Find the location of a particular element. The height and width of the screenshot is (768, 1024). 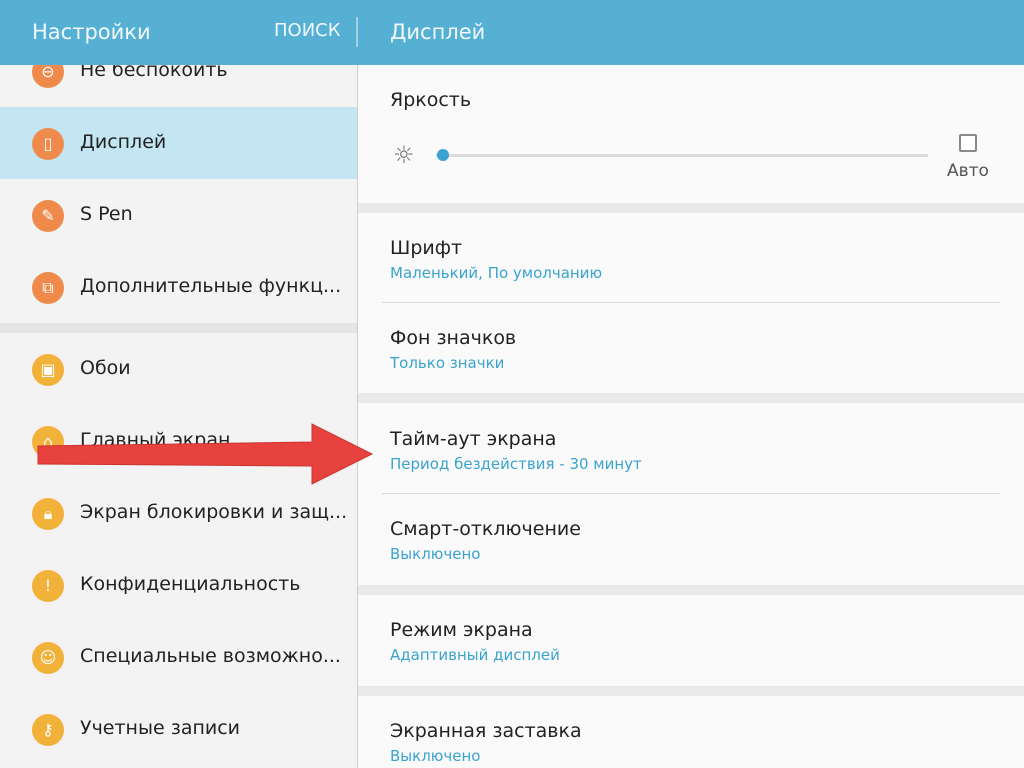

sidebar-item-privacy: ! Конфиденциальность is located at coordinates (178, 585).